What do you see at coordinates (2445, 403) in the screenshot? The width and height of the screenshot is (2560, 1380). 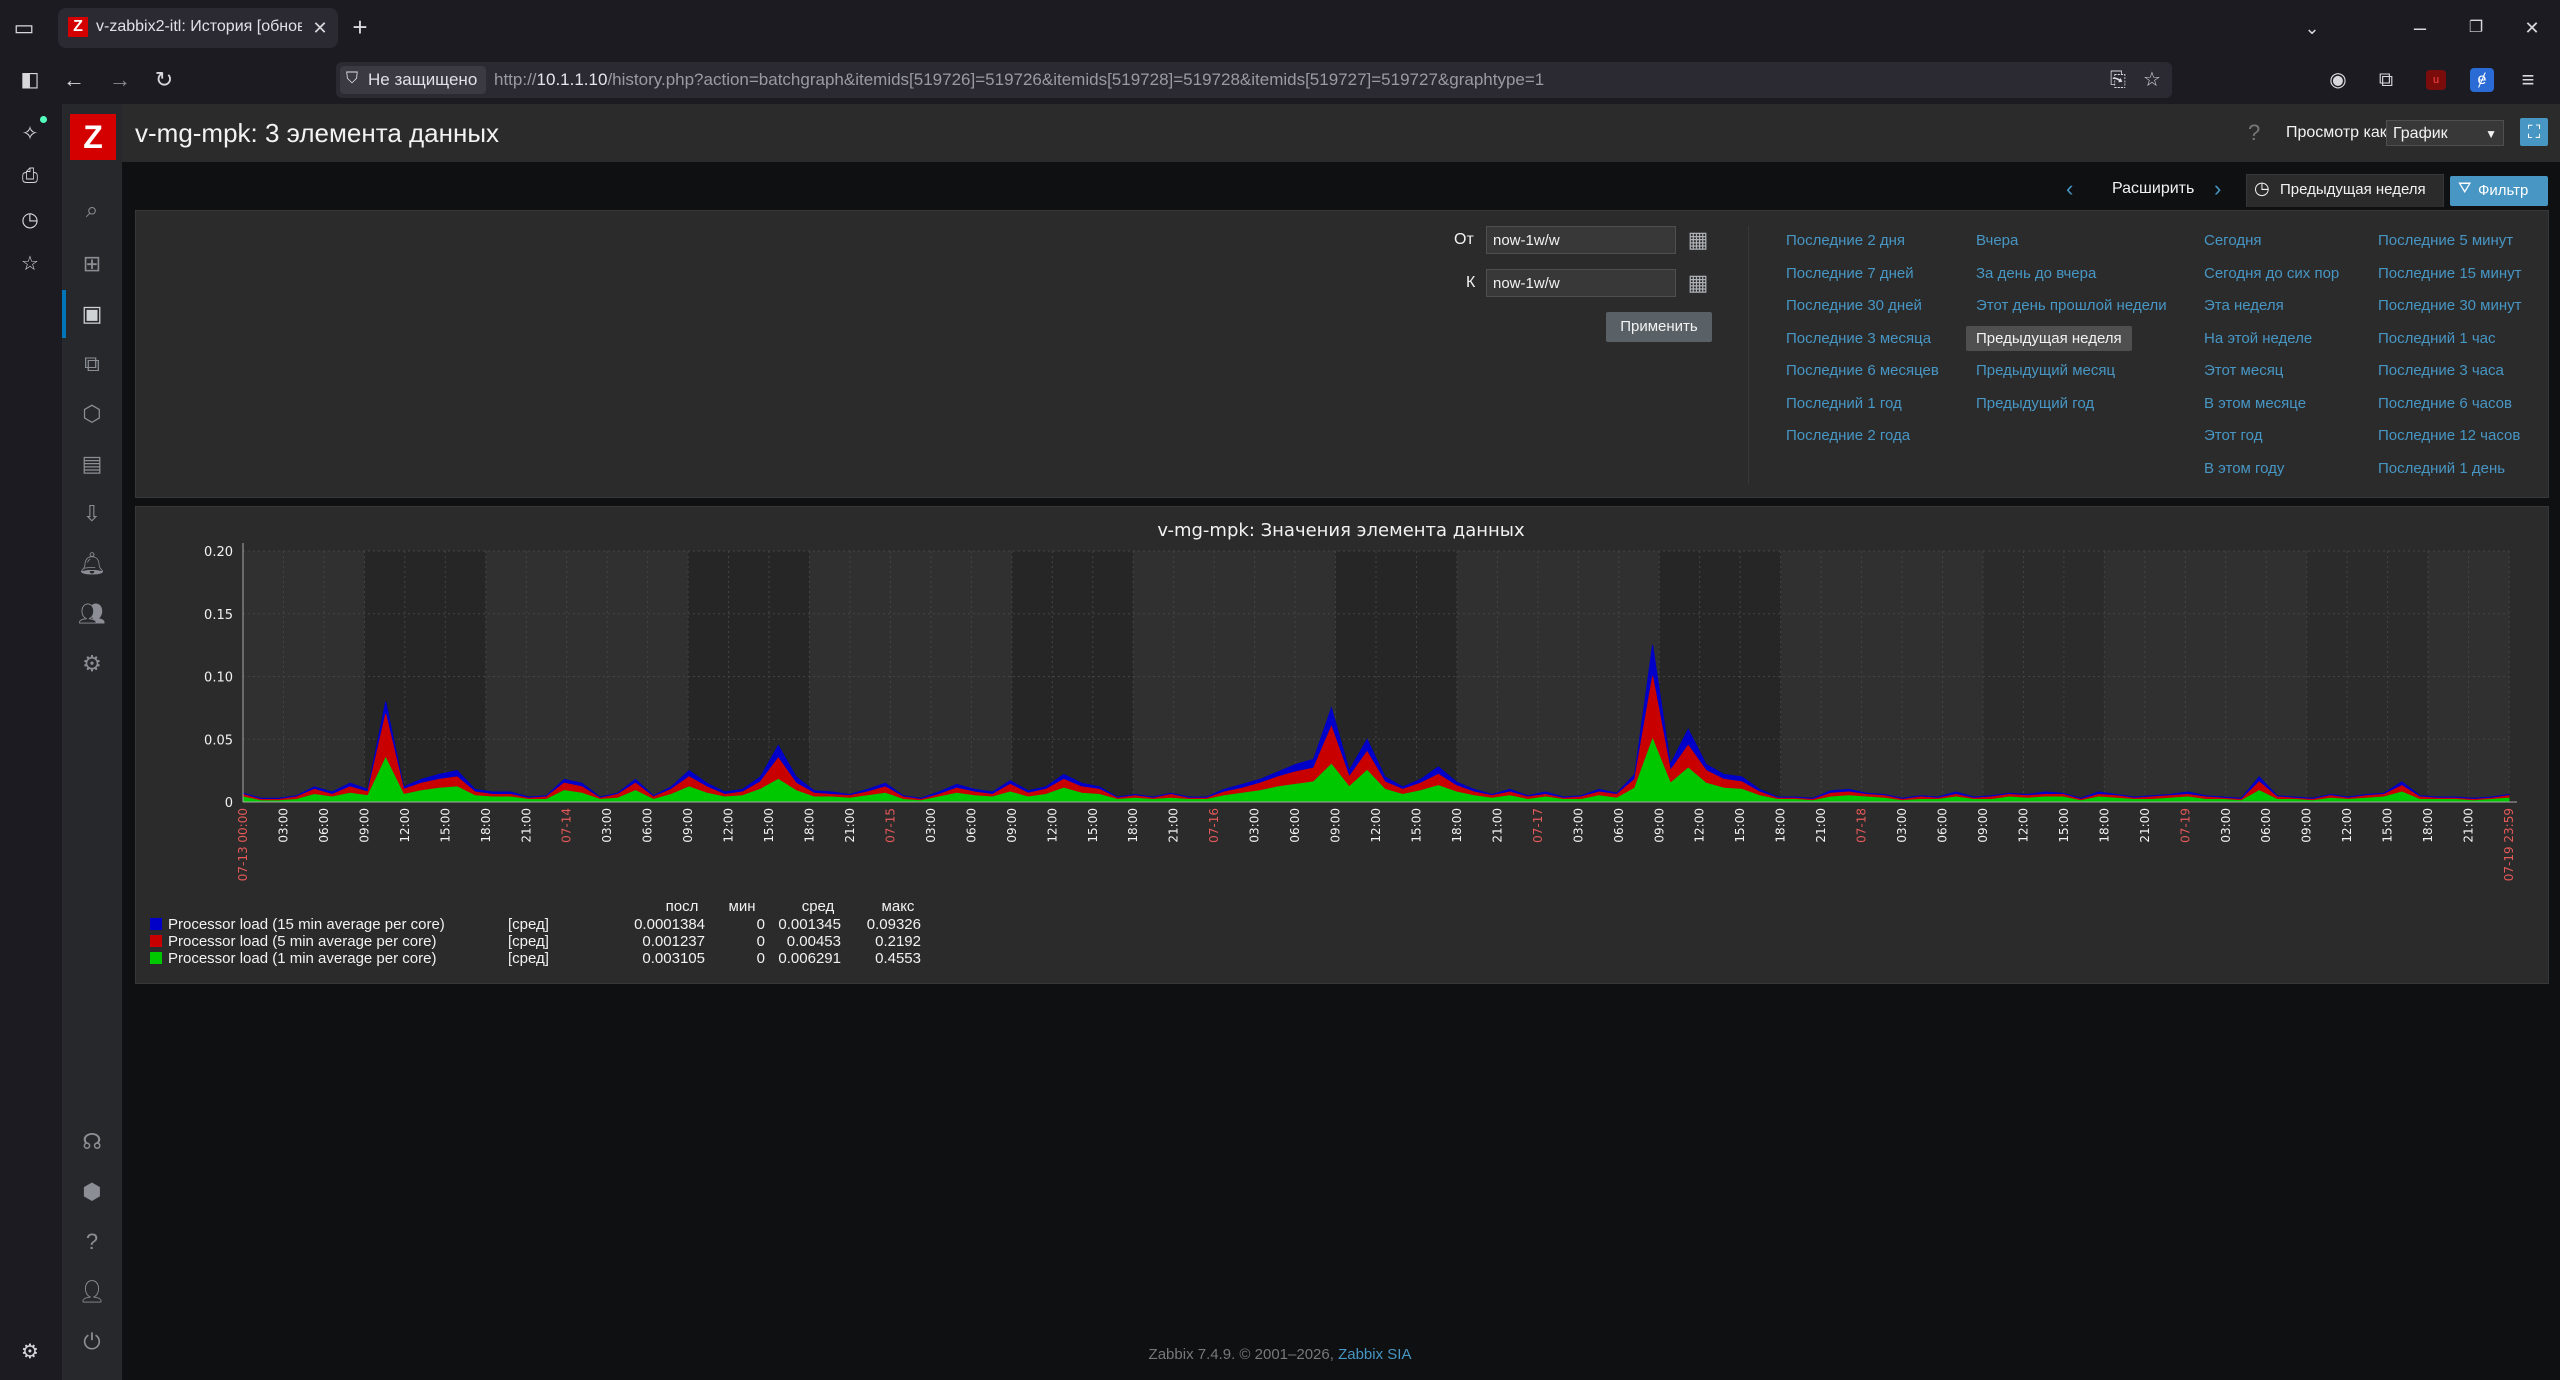 I see `quick-range-link: Последние 6 часов` at bounding box center [2445, 403].